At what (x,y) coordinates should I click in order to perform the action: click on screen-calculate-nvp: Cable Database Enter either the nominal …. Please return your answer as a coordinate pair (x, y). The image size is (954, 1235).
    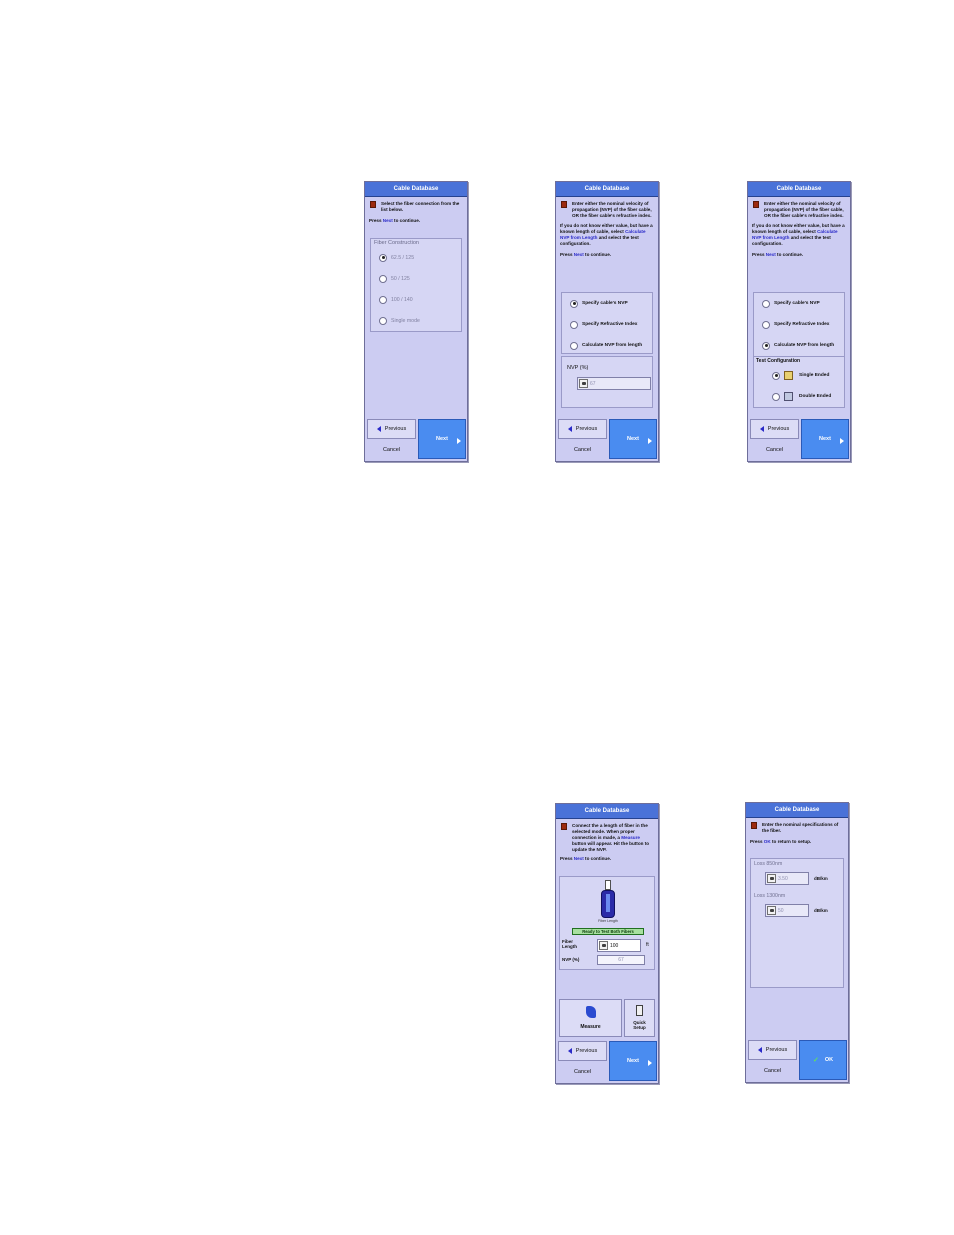
    Looking at the image, I should click on (799, 321).